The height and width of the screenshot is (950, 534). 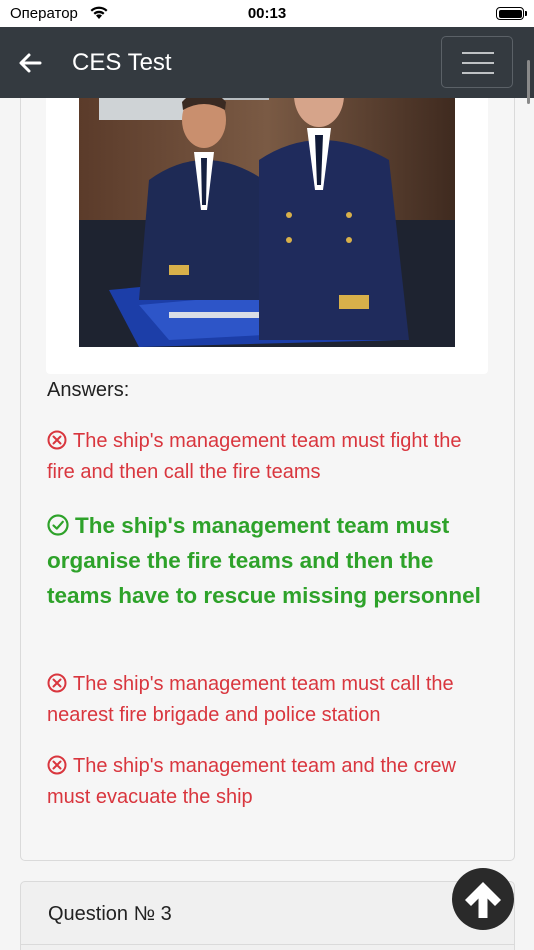 I want to click on app-navbar: CES Test, so click(x=267, y=62).